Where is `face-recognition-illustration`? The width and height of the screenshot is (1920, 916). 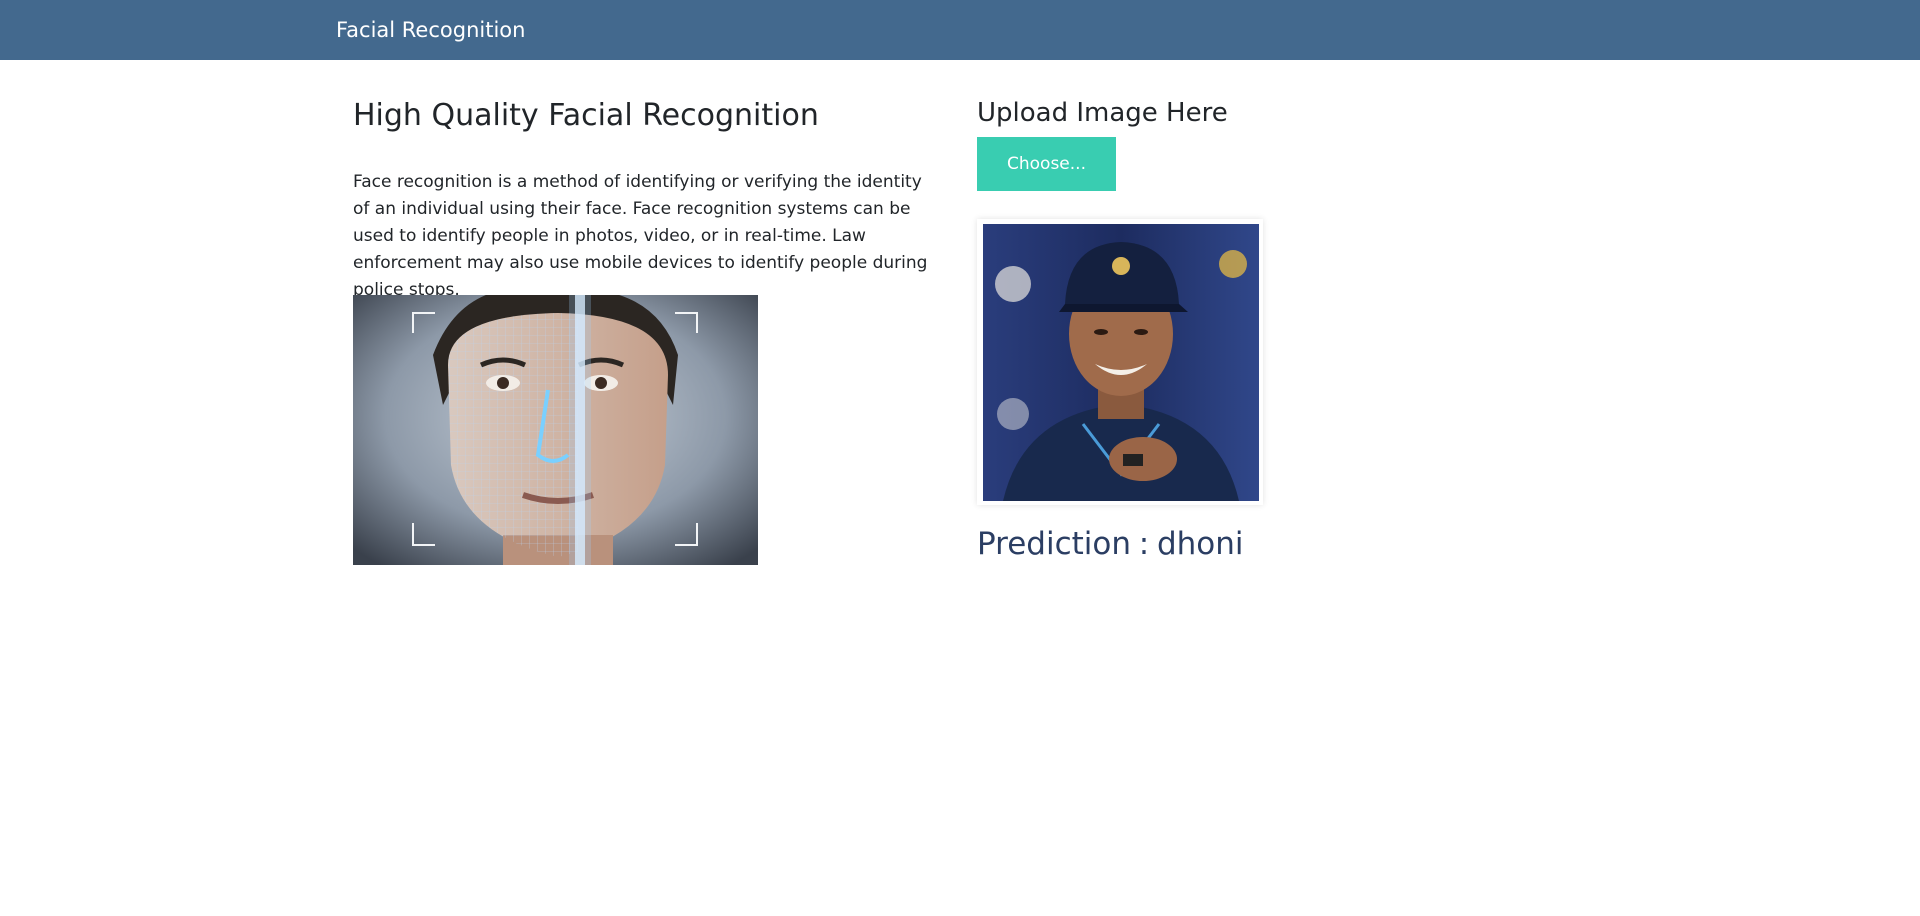 face-recognition-illustration is located at coordinates (555, 430).